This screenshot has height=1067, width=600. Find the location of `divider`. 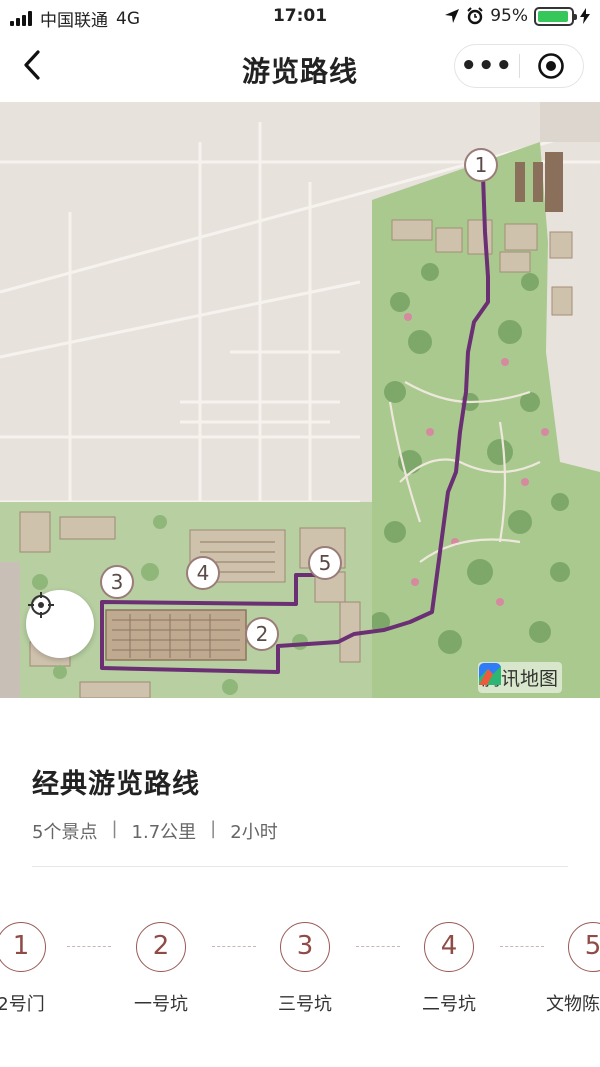

divider is located at coordinates (300, 866).